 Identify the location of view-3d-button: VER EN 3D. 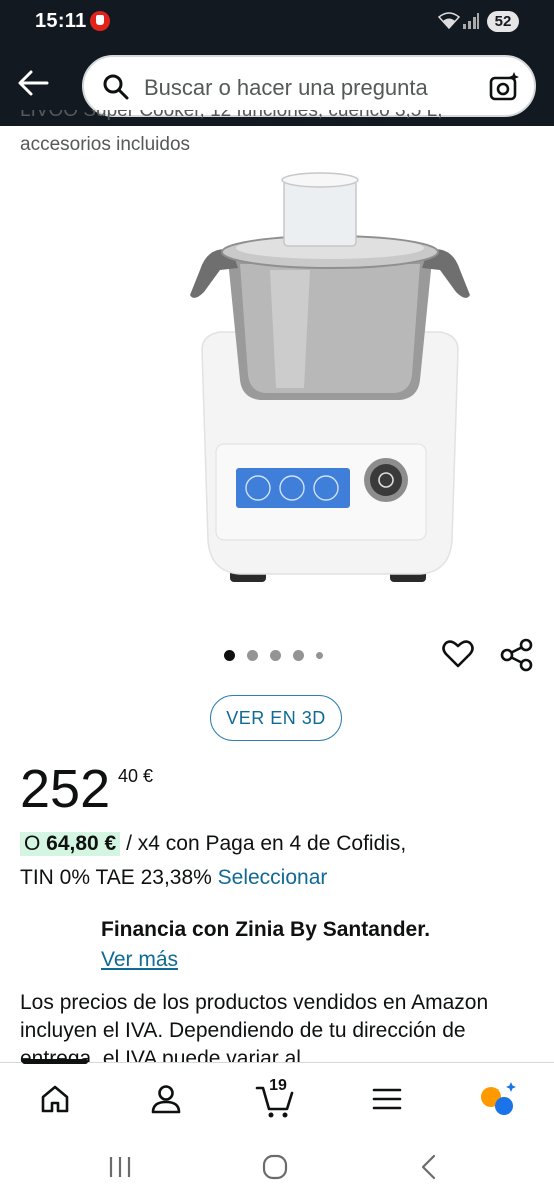
(276, 718).